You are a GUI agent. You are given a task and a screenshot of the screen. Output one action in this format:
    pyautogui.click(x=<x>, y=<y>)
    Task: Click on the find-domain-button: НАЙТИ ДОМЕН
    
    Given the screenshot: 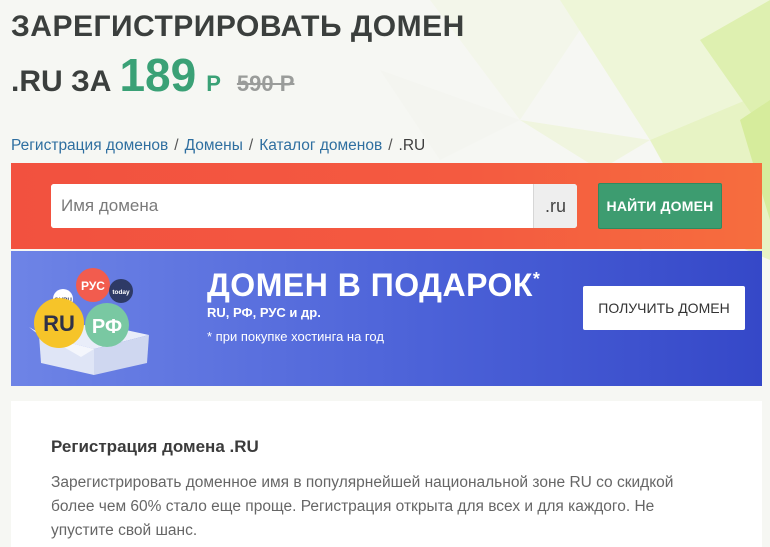 What is the action you would take?
    pyautogui.click(x=660, y=206)
    